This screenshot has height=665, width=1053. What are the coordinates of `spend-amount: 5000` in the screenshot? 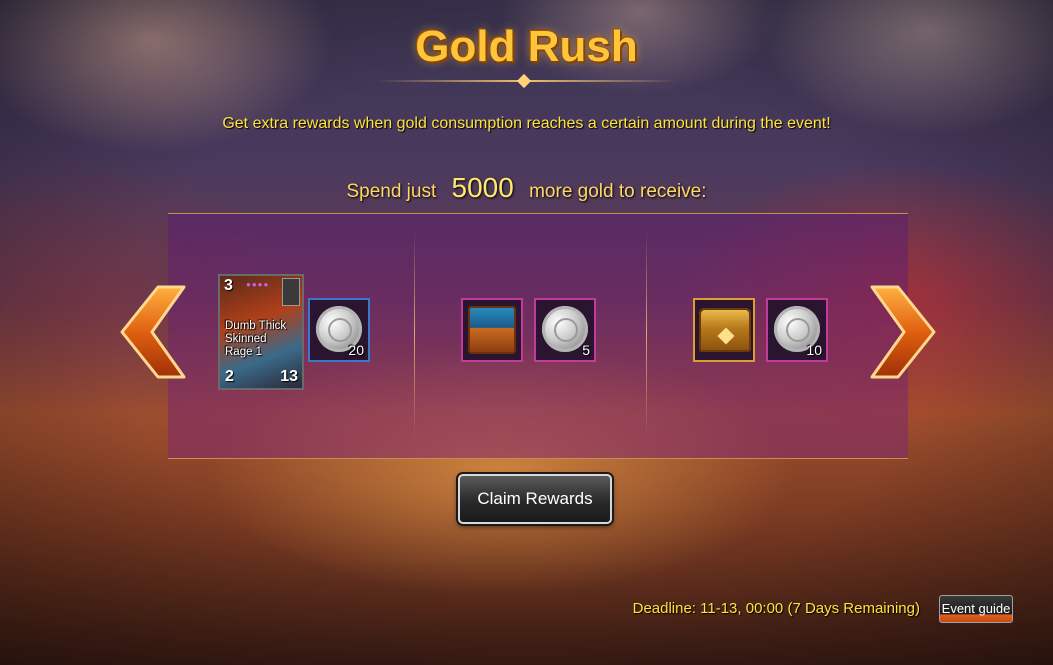 It's located at (482, 187).